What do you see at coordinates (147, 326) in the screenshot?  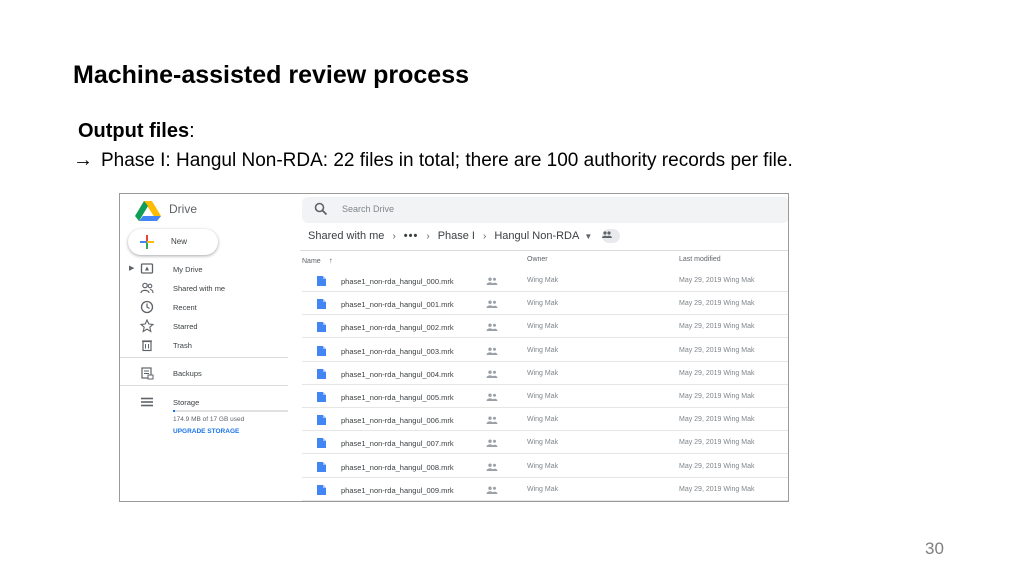 I see `star-icon` at bounding box center [147, 326].